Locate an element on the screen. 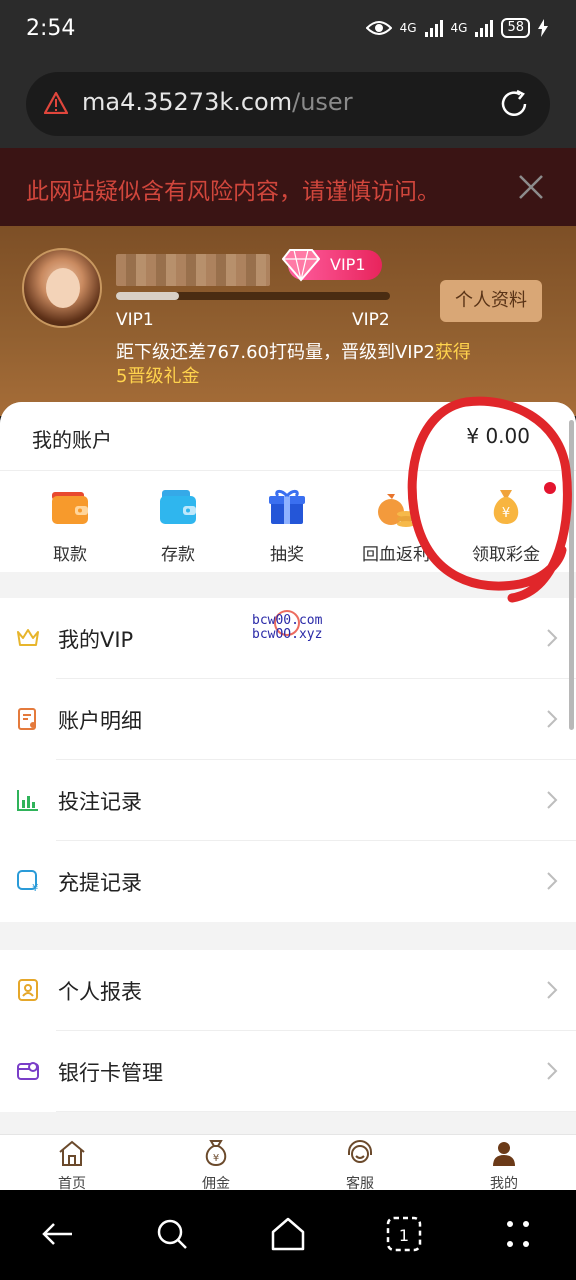 The height and width of the screenshot is (1280, 576). divider is located at coordinates (288, 470).